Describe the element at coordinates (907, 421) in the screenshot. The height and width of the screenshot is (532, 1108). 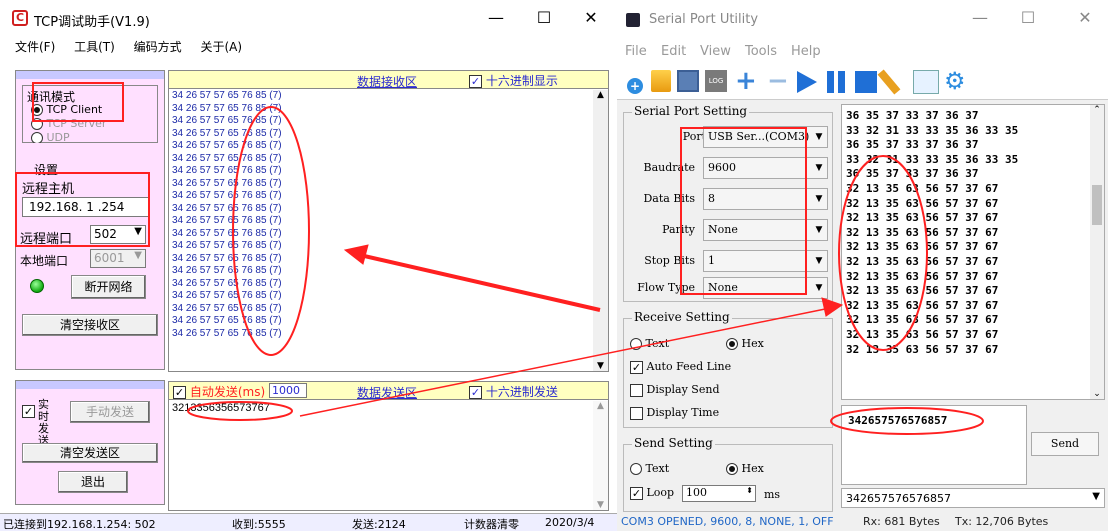
I see `annotation-ellipse-serial-send` at that location.